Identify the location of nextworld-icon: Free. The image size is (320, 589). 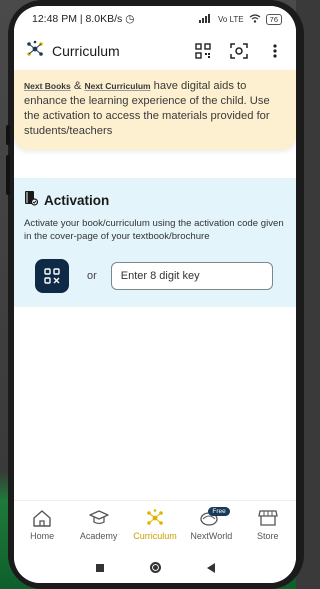
(214, 517).